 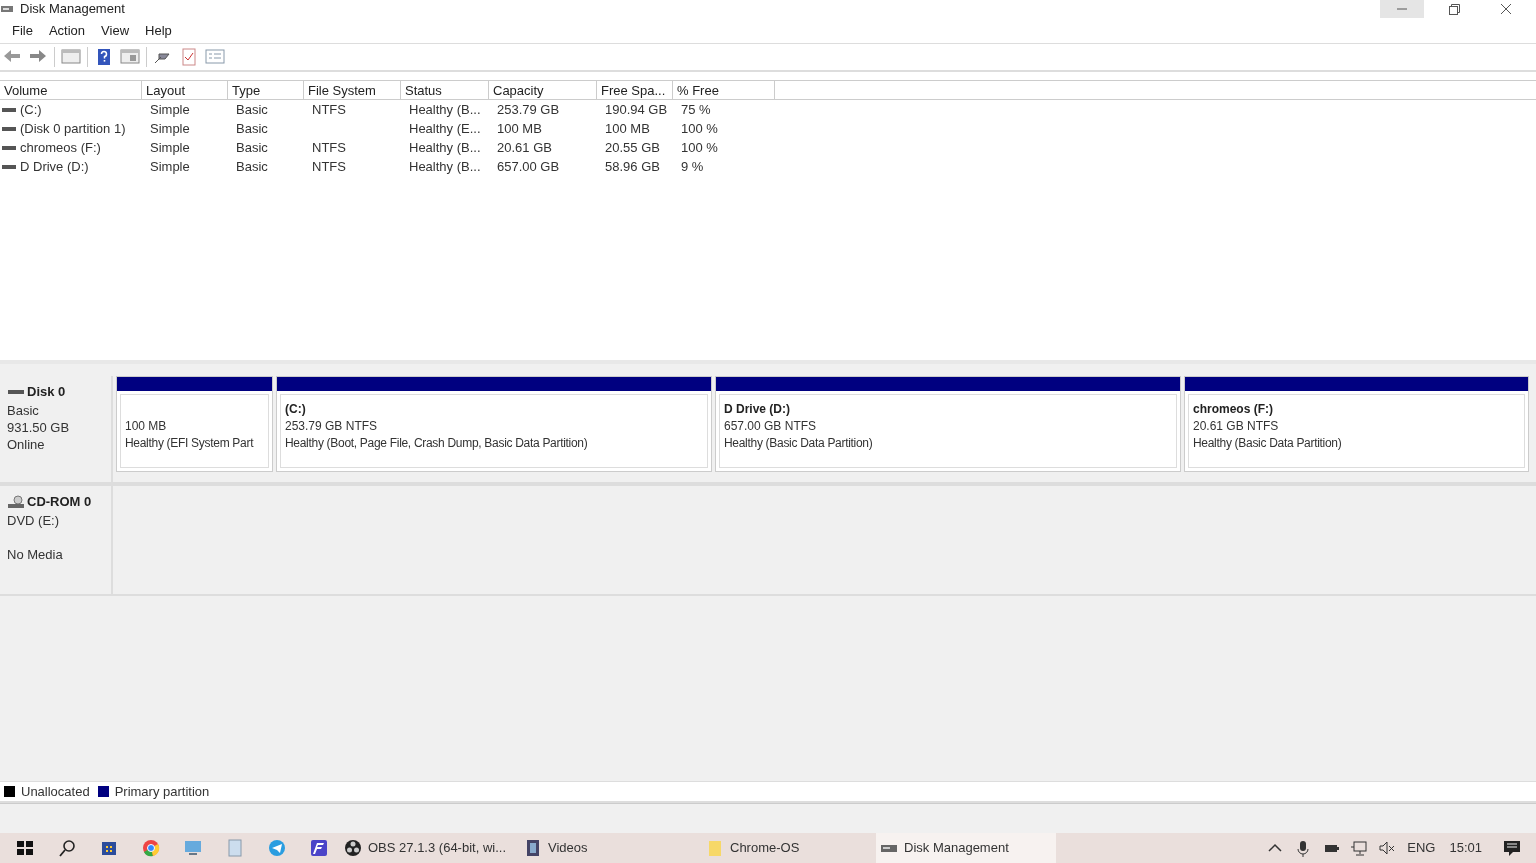 I want to click on table-cell-text: 657.00 GB, so click(x=528, y=166).